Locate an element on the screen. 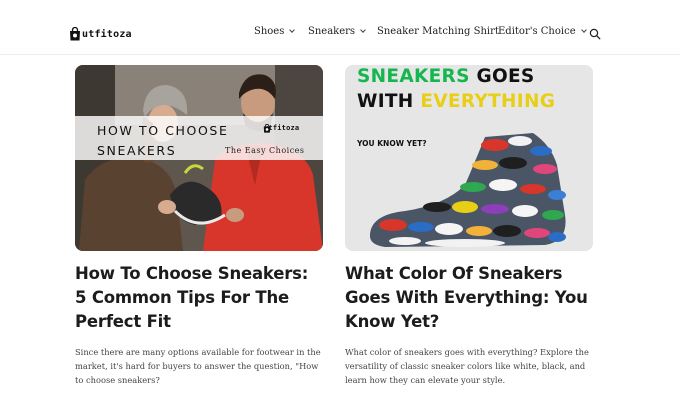  shopping-bag-icon is located at coordinates (267, 128).